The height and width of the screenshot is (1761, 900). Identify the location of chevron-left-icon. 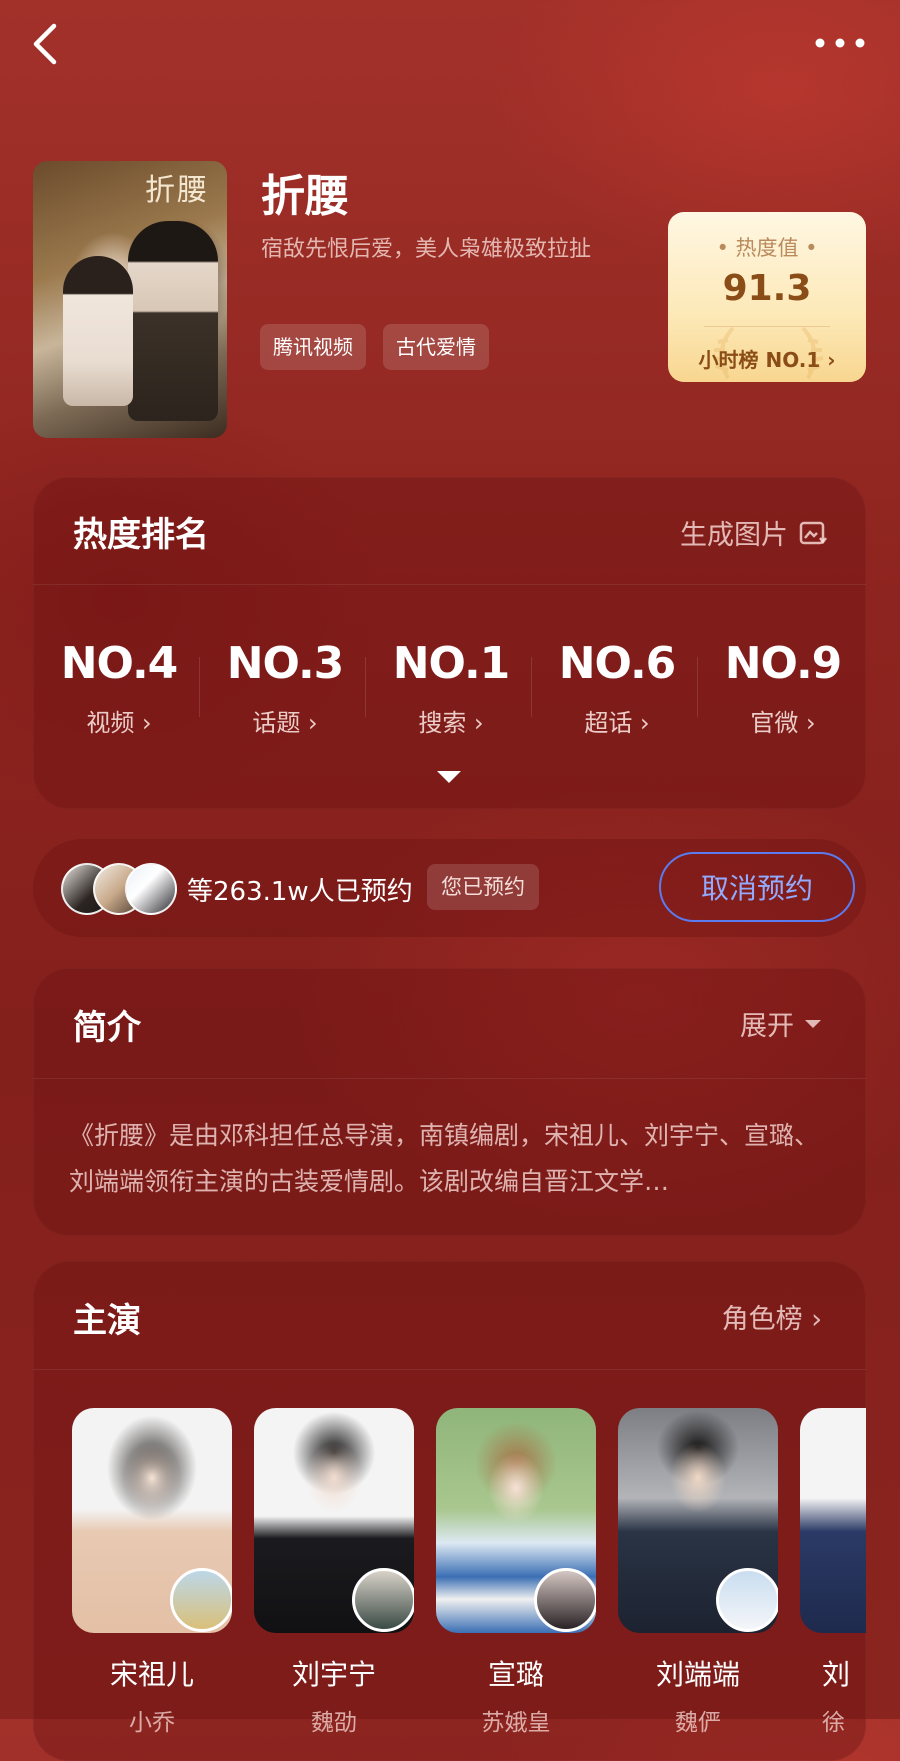
(45, 44).